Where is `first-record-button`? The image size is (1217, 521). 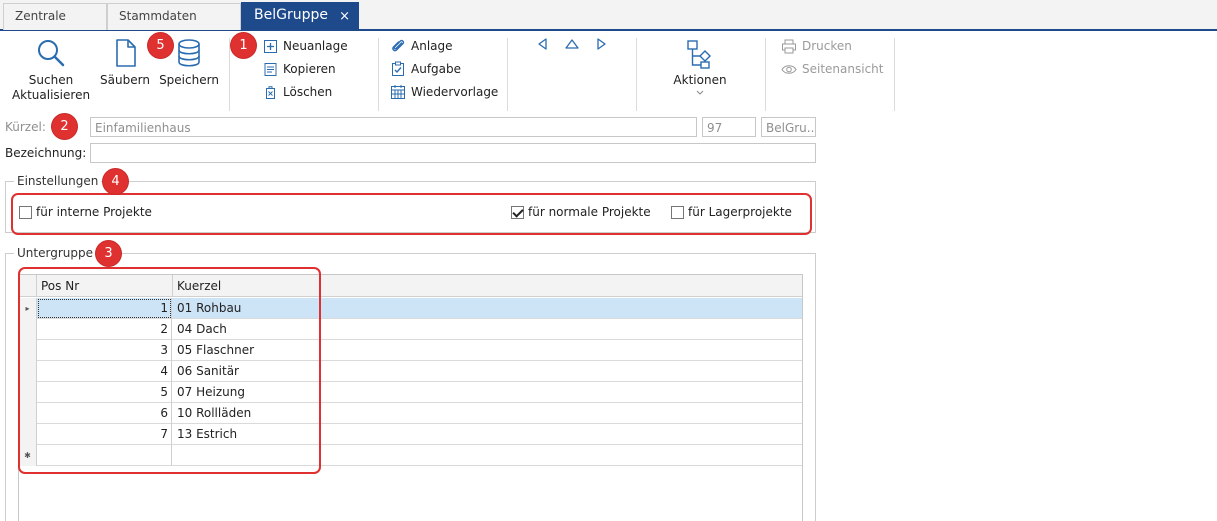 first-record-button is located at coordinates (572, 45).